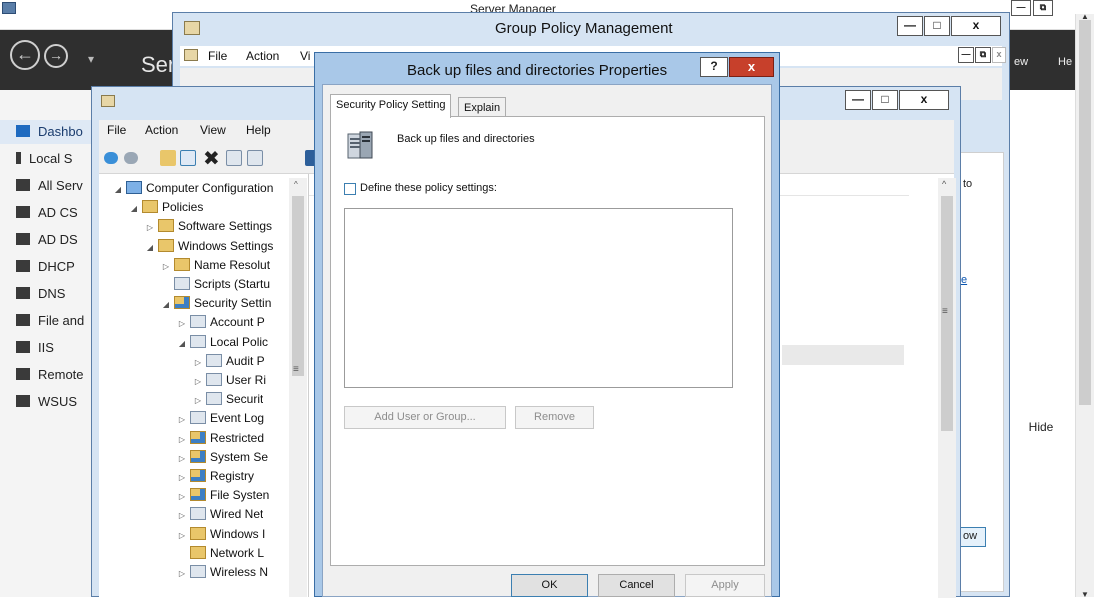  I want to click on scroll-up-icon: ▲, so click(1085, 16).